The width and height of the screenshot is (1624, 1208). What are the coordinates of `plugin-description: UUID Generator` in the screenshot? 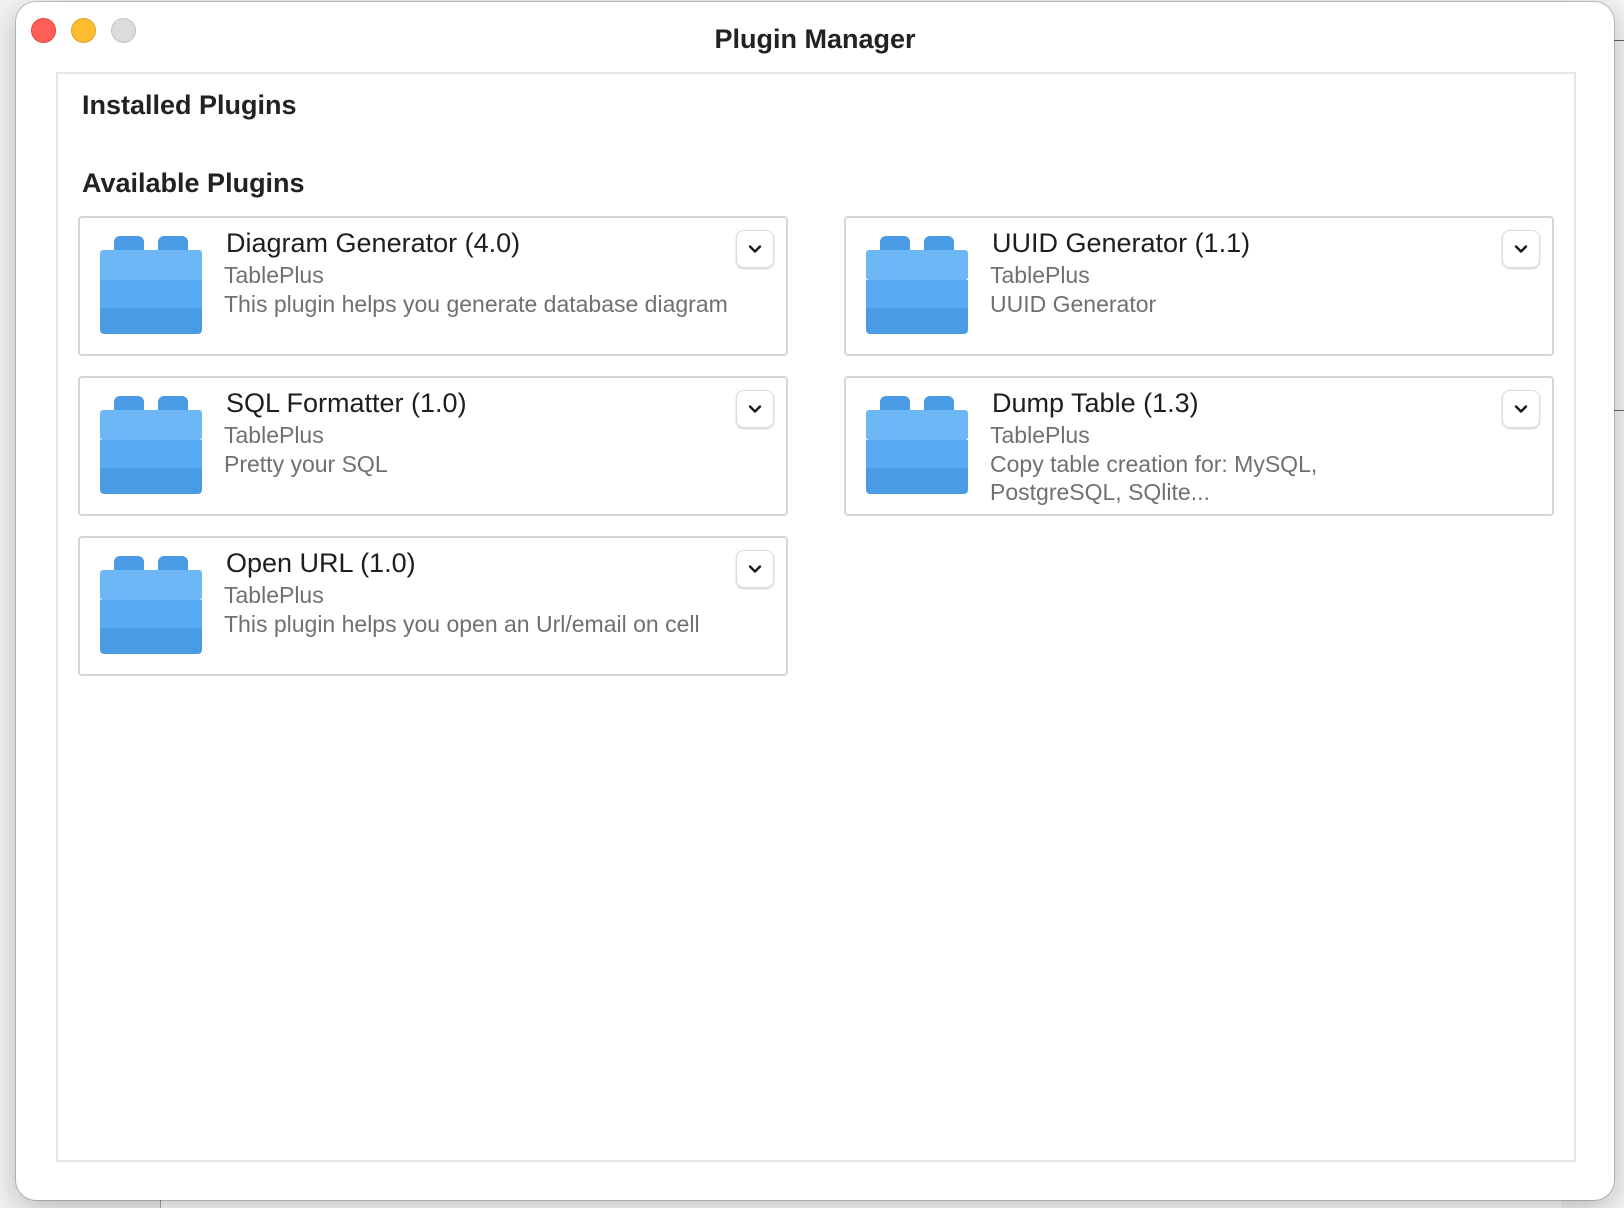 It's located at (1073, 304).